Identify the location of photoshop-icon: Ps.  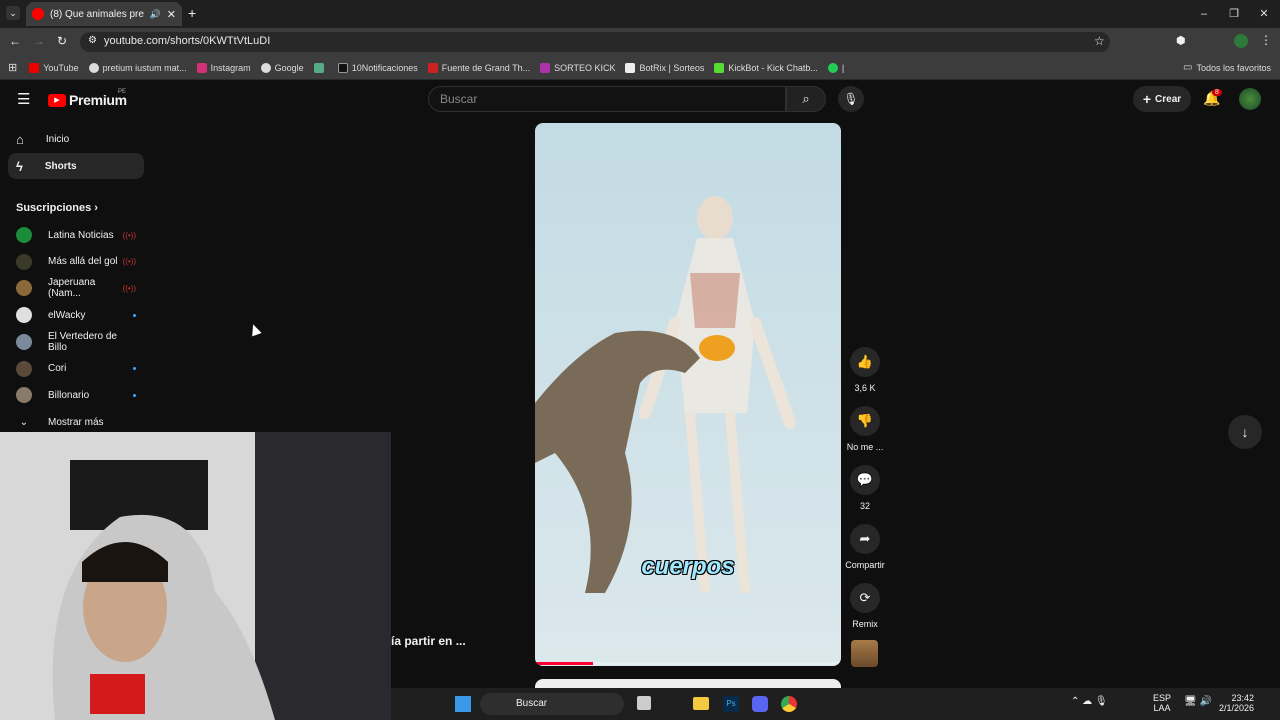
(731, 704).